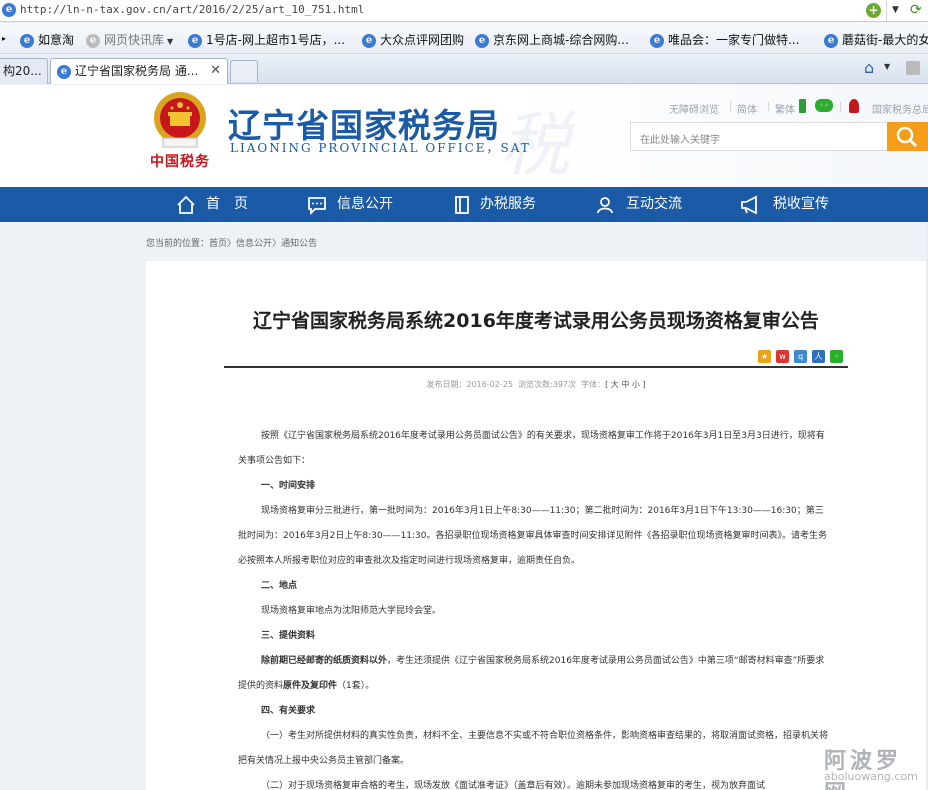 This screenshot has height=790, width=928. Describe the element at coordinates (802, 106) in the screenshot. I see `mobile-icon` at that location.